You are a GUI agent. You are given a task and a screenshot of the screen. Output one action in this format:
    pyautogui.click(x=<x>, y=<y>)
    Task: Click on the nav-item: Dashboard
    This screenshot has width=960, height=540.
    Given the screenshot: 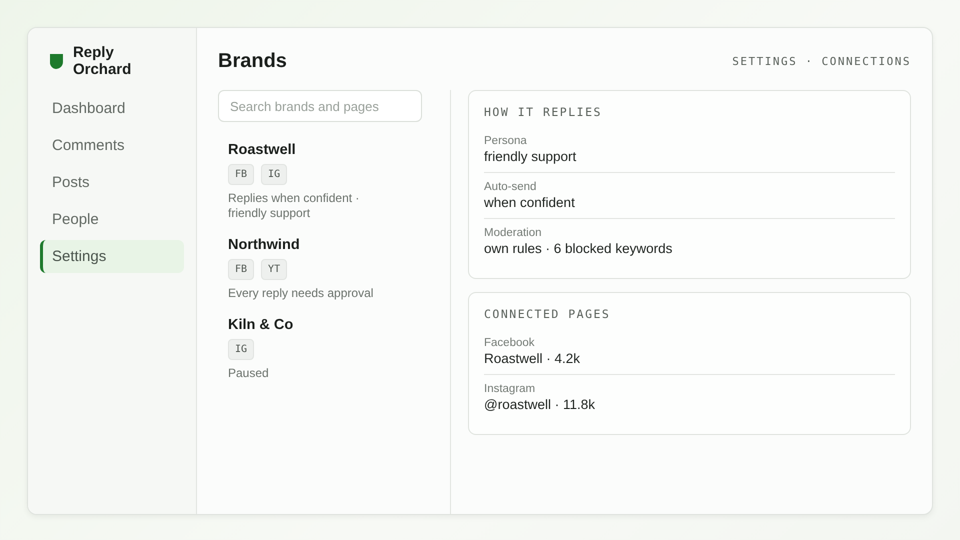 What is the action you would take?
    pyautogui.click(x=112, y=108)
    